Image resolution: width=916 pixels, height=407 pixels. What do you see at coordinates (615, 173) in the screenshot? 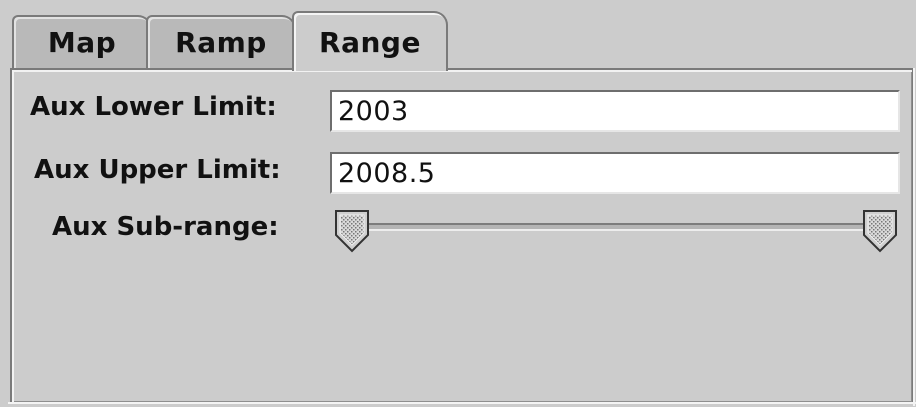
I see `aux-upper-limit-field` at bounding box center [615, 173].